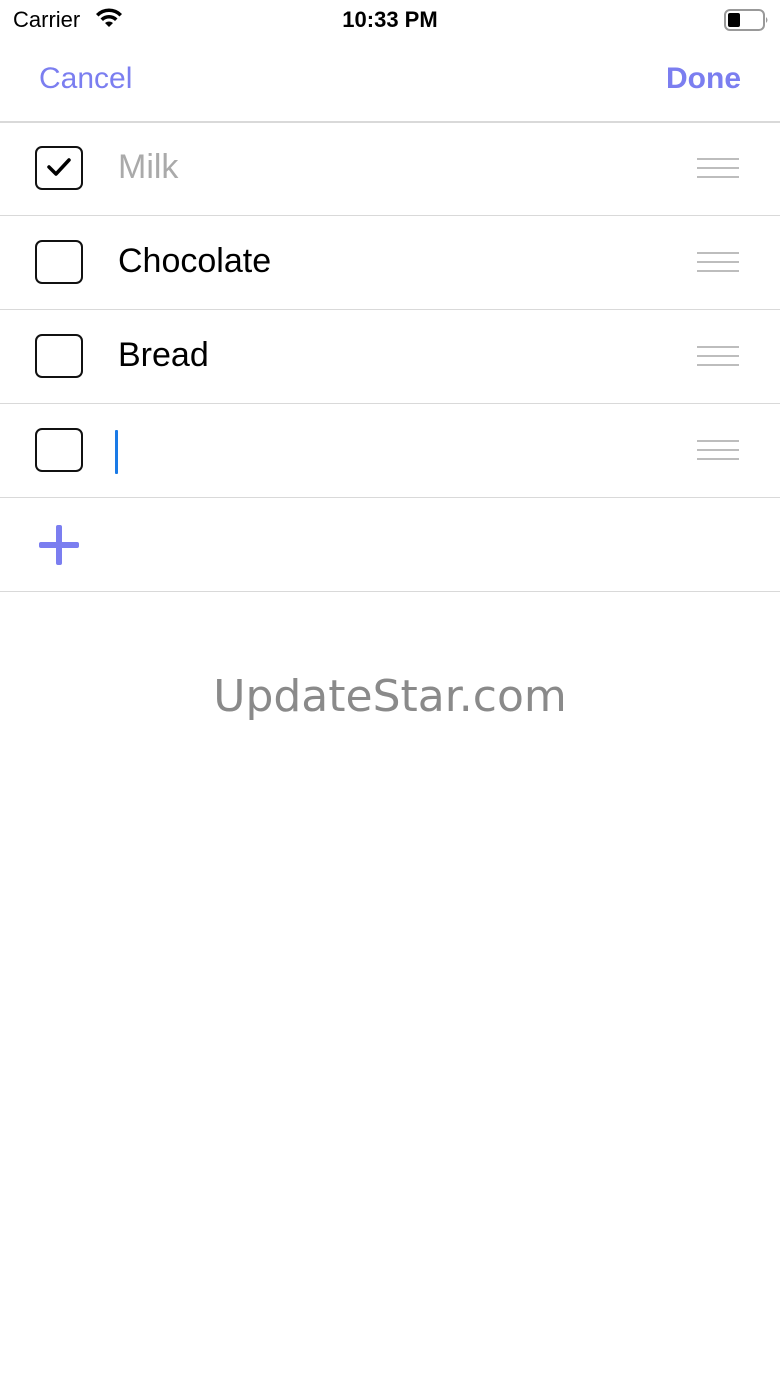 The image size is (780, 1387). I want to click on list-item: Chocolate, so click(390, 263).